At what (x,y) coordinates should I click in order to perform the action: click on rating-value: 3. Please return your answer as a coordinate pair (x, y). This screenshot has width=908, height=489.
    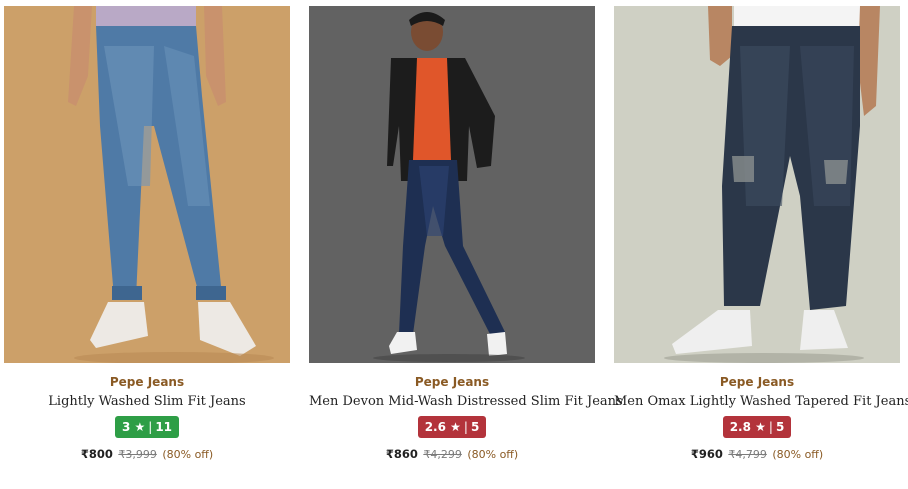
    Looking at the image, I should click on (126, 427).